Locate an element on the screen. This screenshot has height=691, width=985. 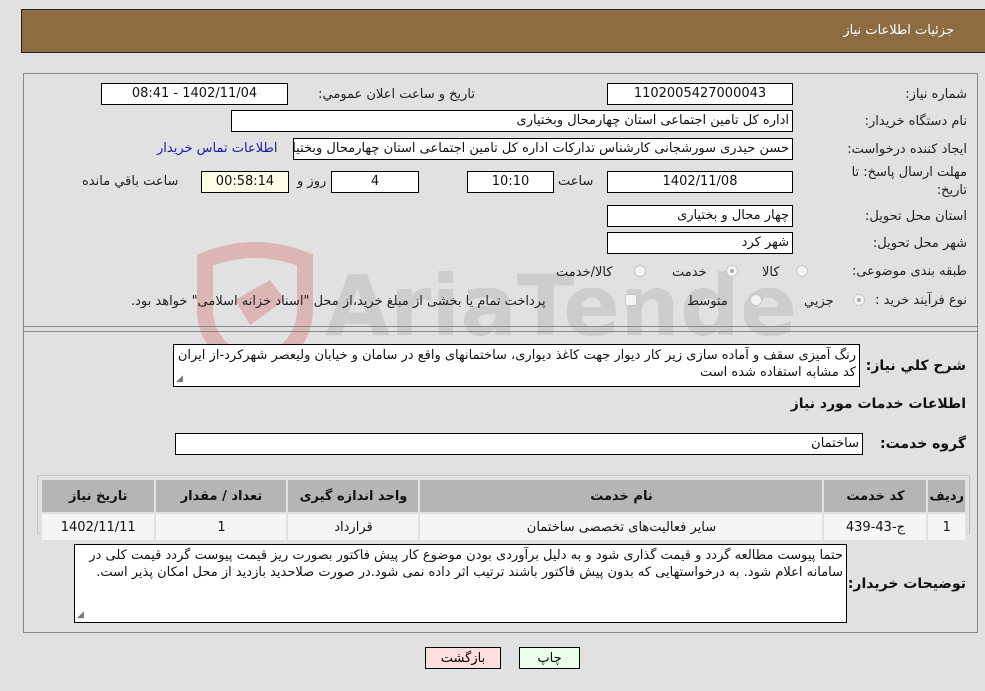
purchase-option-medium: متوسط is located at coordinates (707, 301).